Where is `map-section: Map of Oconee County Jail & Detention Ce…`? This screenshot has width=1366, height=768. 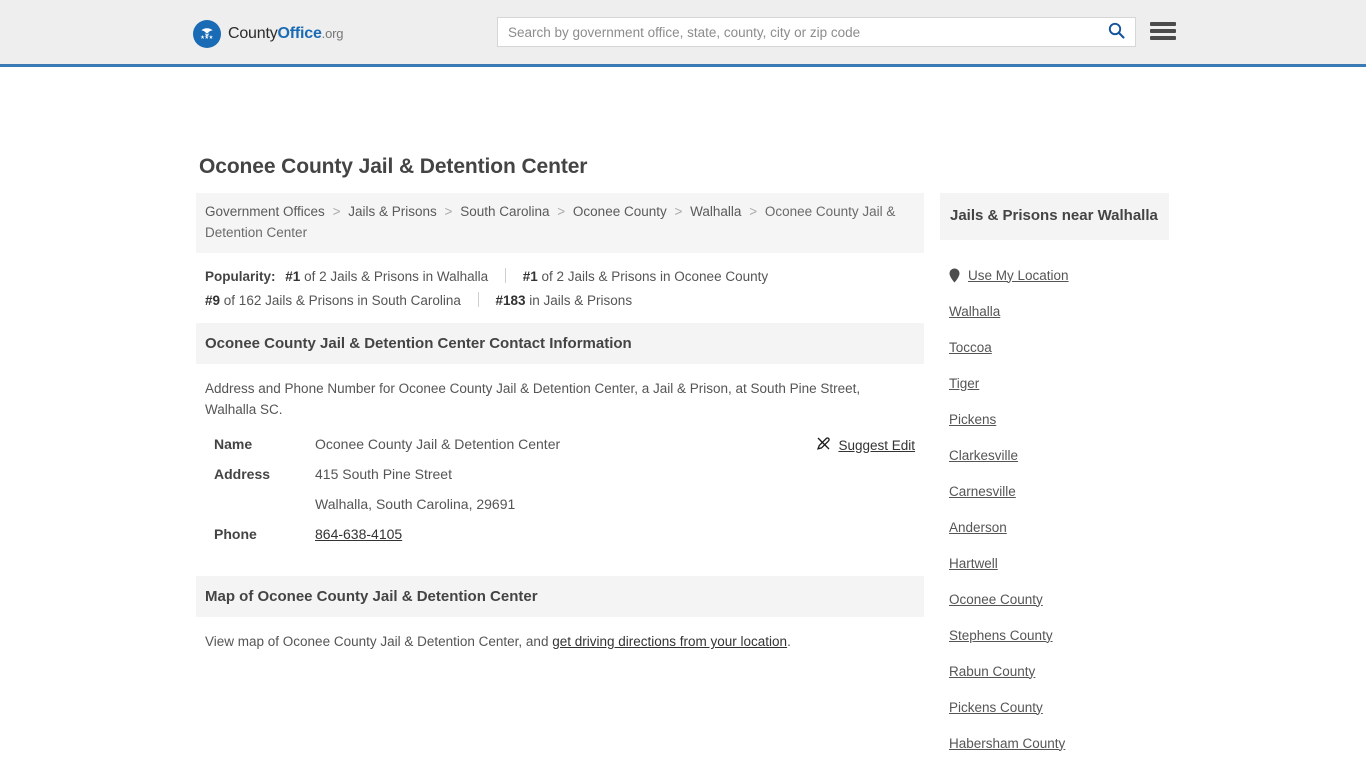 map-section: Map of Oconee County Jail & Detention Ce… is located at coordinates (560, 614).